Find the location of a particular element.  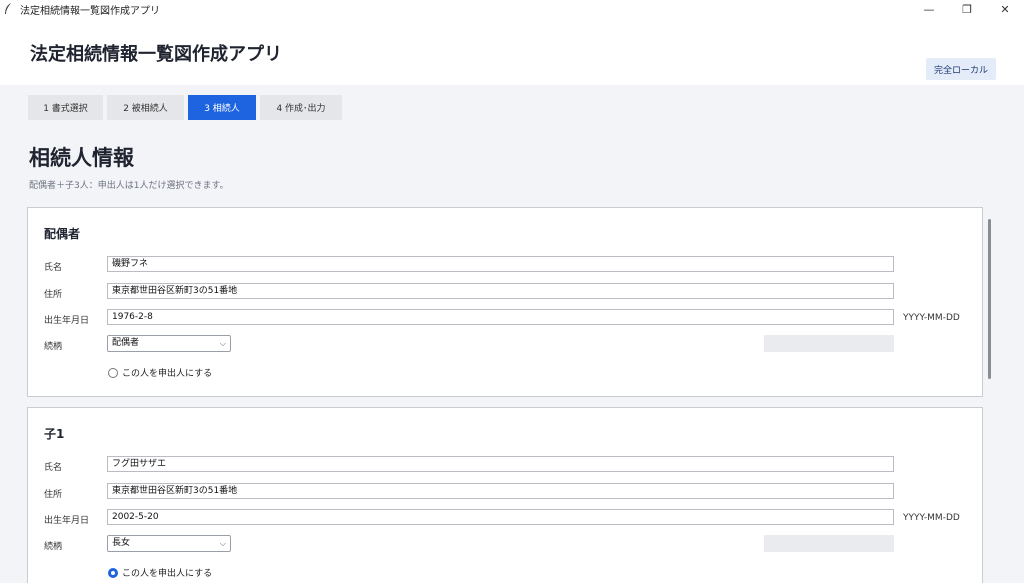

tab-format: 1 書式選択 is located at coordinates (65, 107).